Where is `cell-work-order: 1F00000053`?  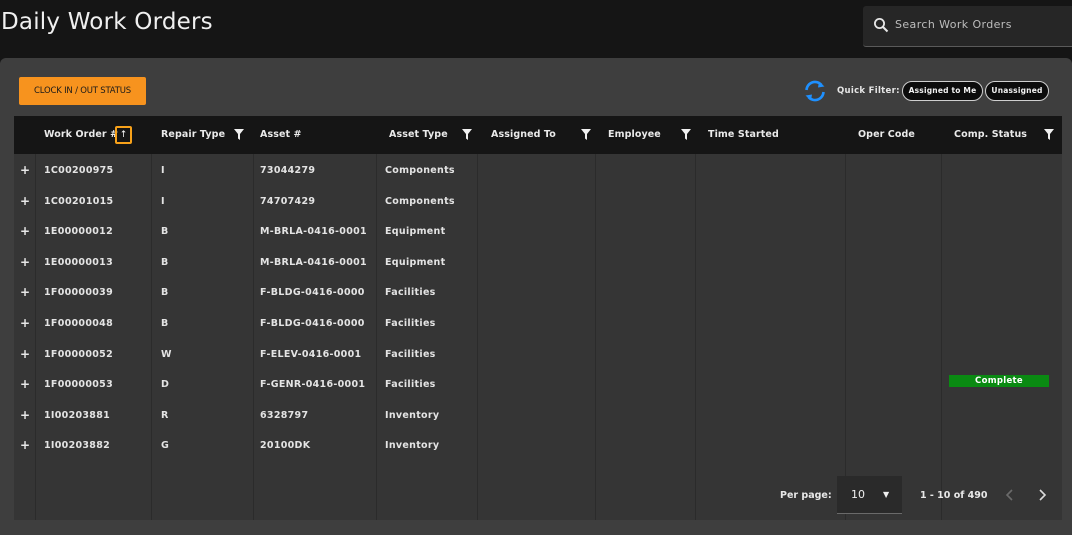
cell-work-order: 1F00000053 is located at coordinates (78, 385).